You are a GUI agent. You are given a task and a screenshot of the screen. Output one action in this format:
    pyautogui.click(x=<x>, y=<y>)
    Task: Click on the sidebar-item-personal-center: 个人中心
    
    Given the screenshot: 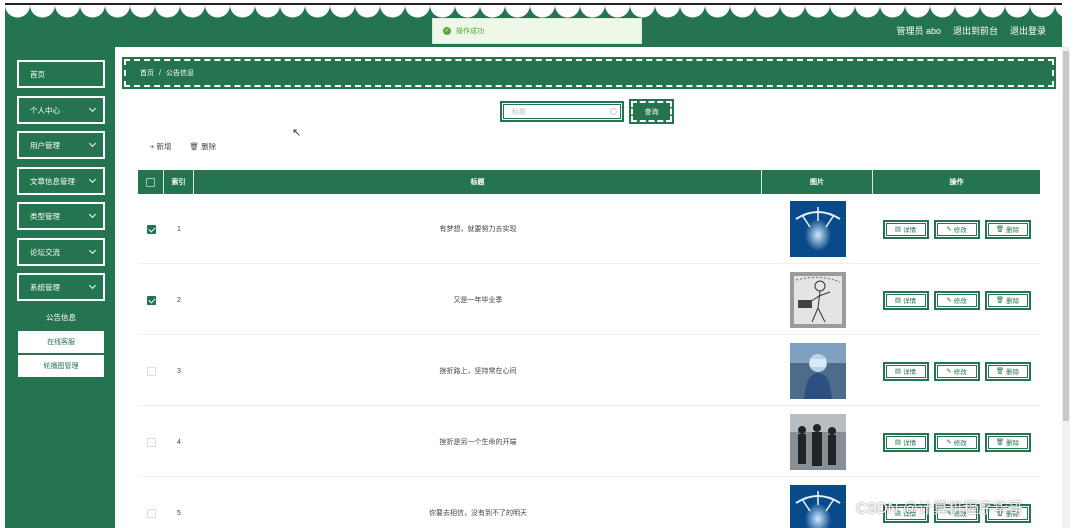 What is the action you would take?
    pyautogui.click(x=61, y=110)
    